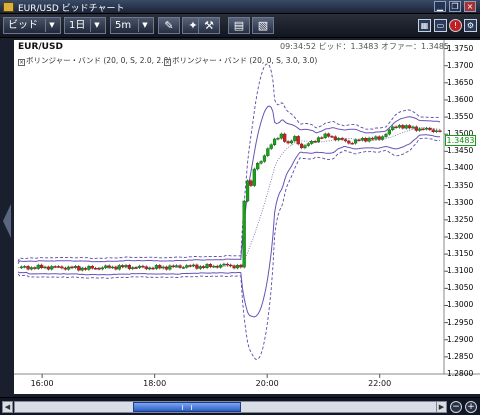  What do you see at coordinates (460, 151) in the screenshot?
I see `y-tick-label: 1.3450` at bounding box center [460, 151].